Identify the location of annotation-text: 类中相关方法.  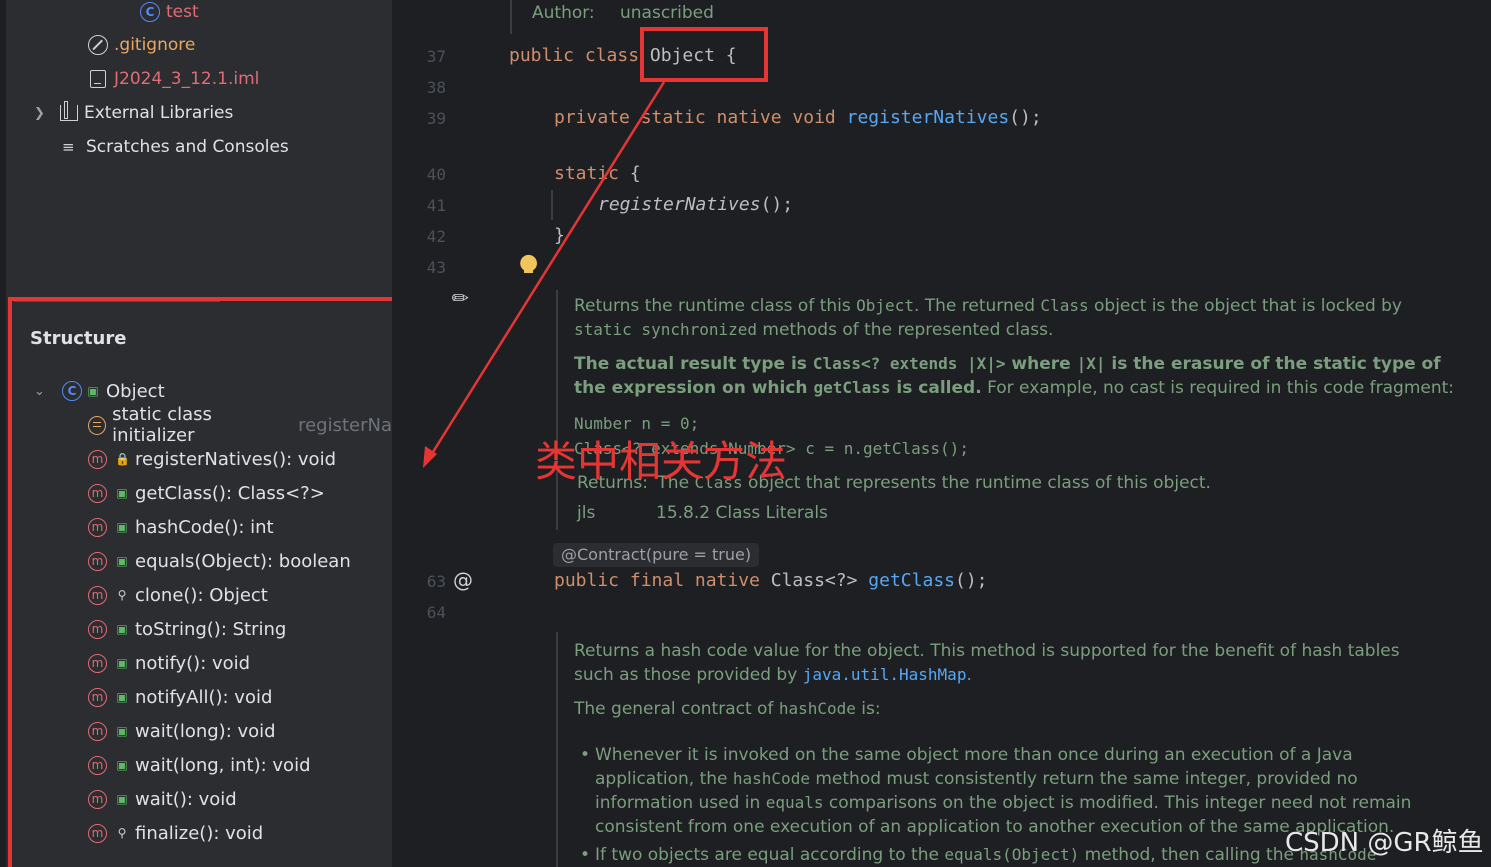
(661, 461).